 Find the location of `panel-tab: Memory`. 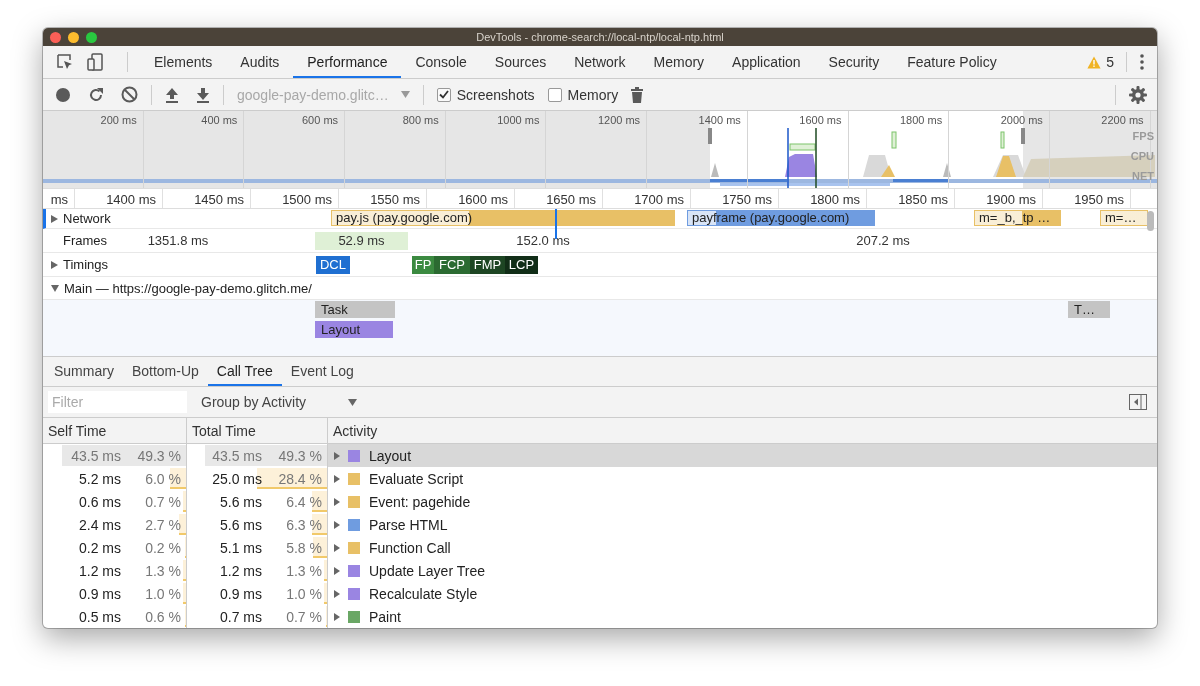

panel-tab: Memory is located at coordinates (679, 62).